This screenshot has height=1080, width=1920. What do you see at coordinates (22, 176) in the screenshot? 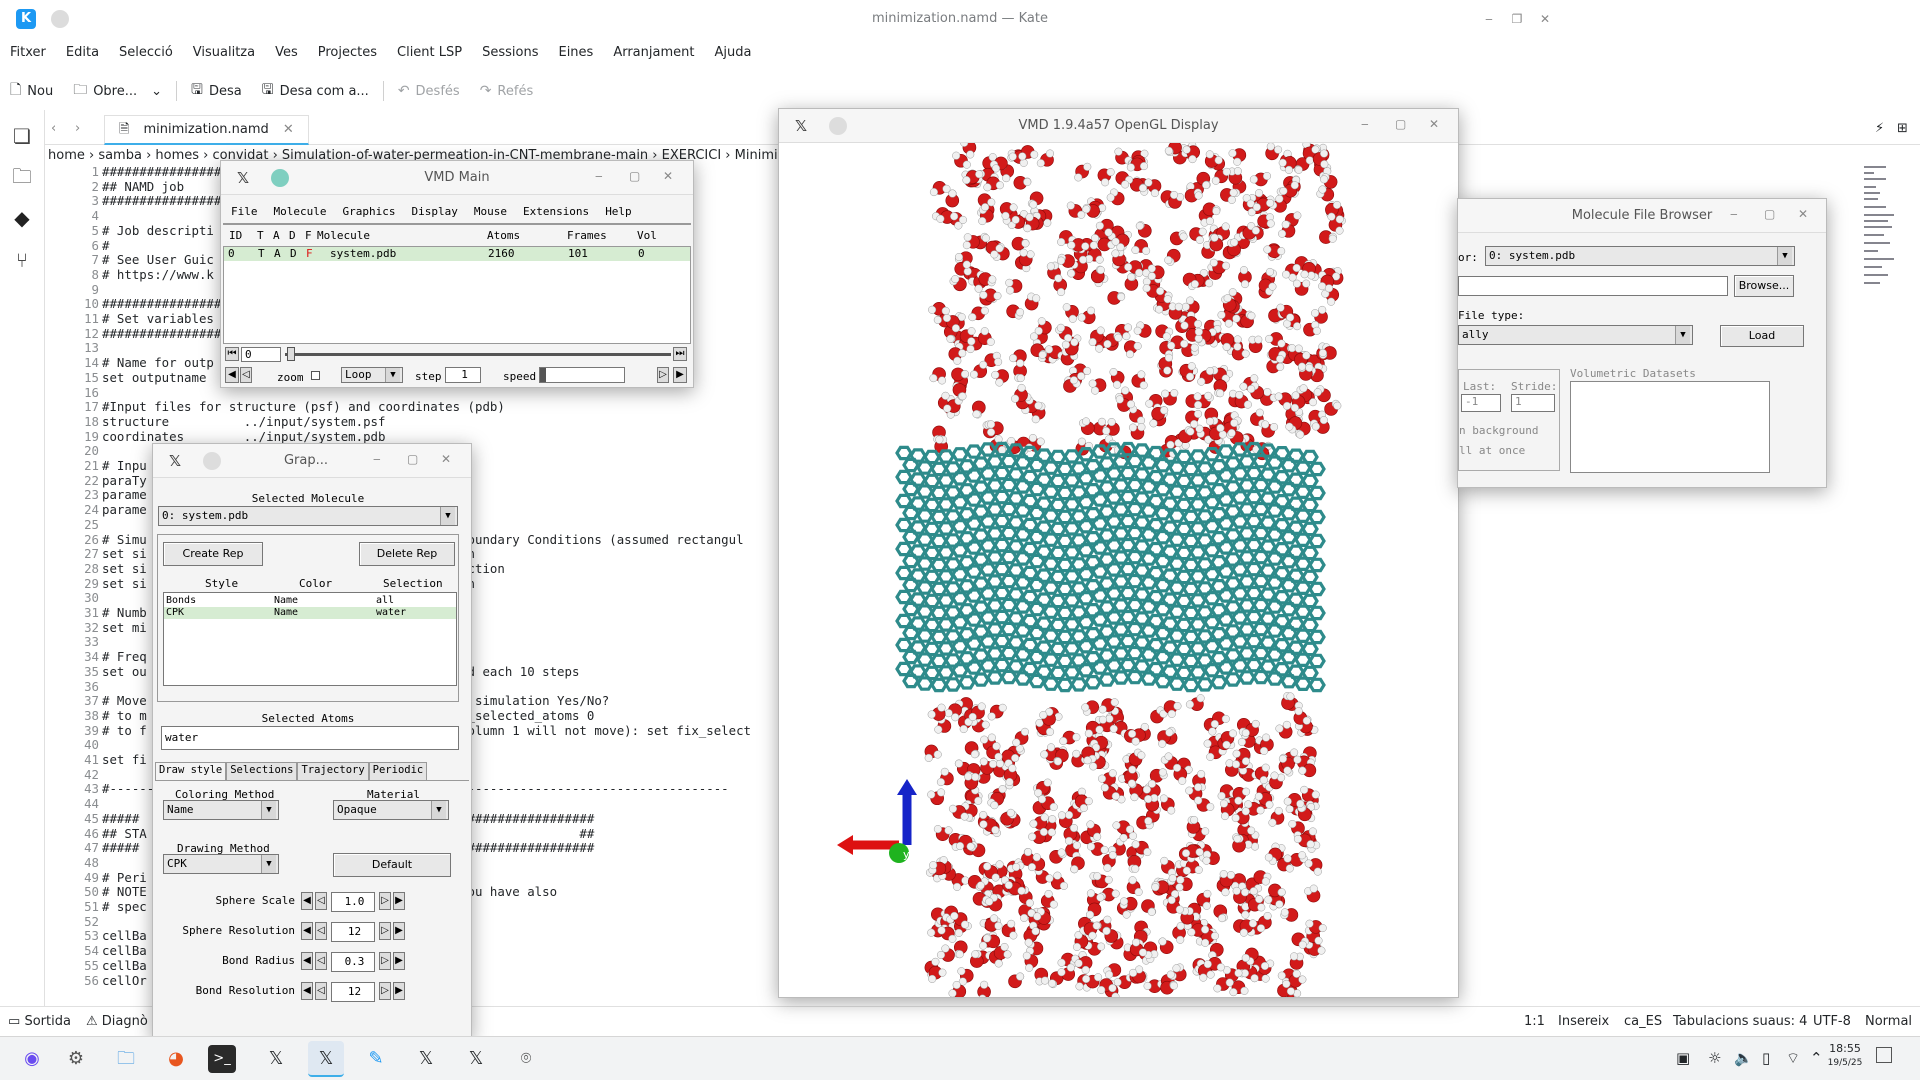
I see `filesystem-icon: 🗀` at bounding box center [22, 176].